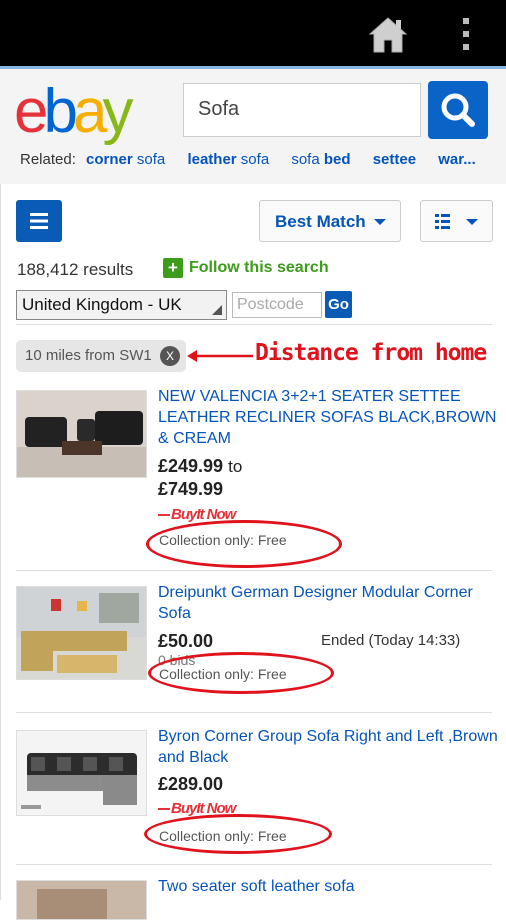  What do you see at coordinates (391, 640) in the screenshot?
I see `item-ended-status: Ended (Today 14:33)` at bounding box center [391, 640].